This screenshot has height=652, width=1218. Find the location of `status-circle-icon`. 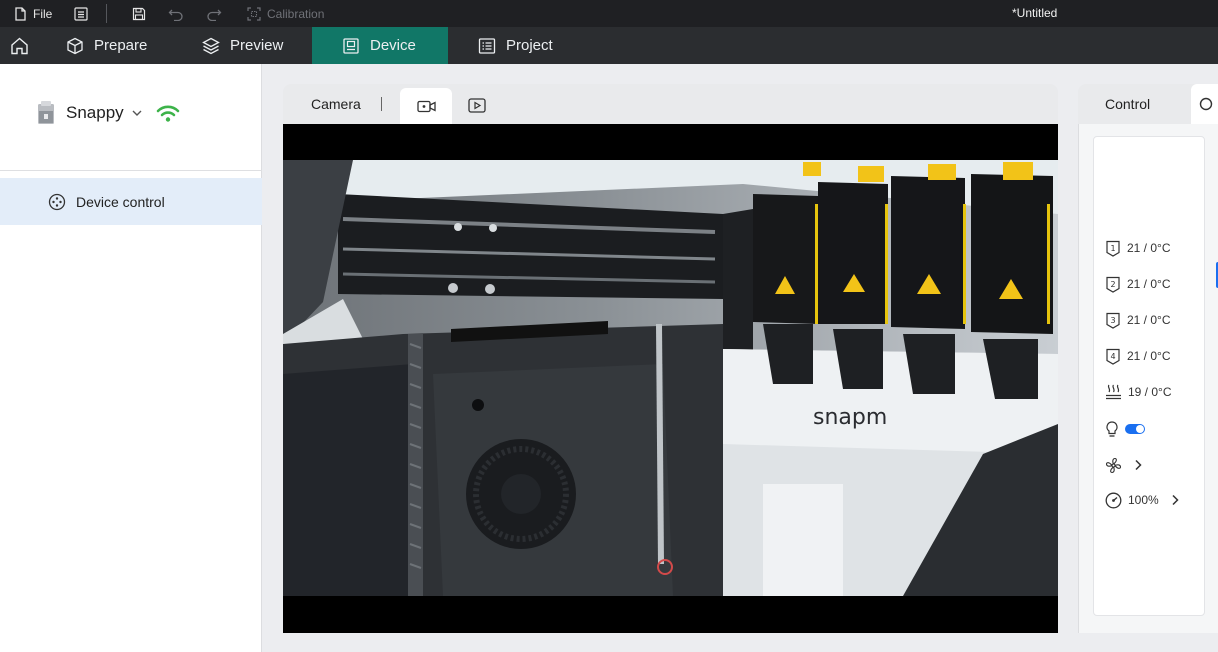

status-circle-icon is located at coordinates (1206, 104).